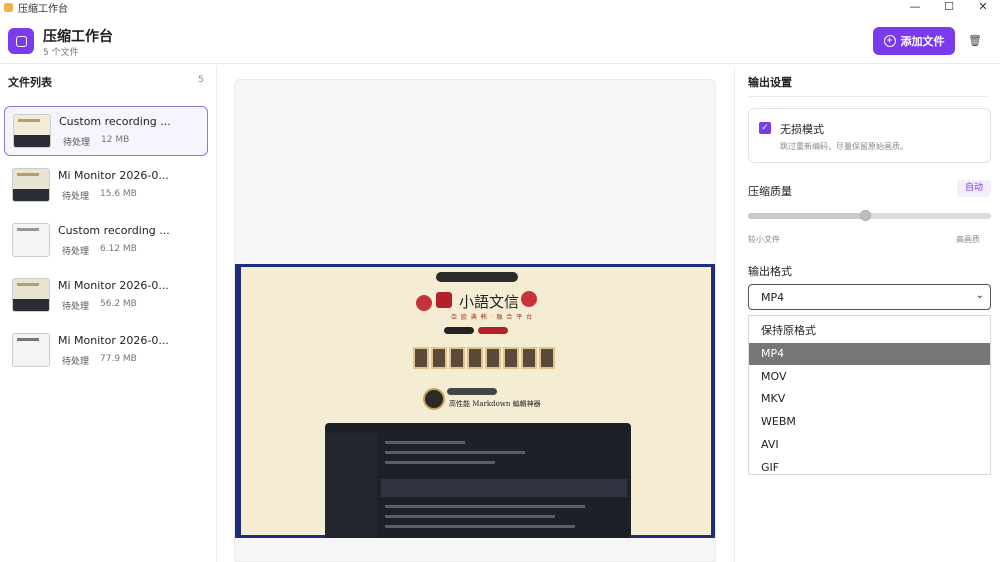 Image resolution: width=1000 pixels, height=562 pixels. What do you see at coordinates (118, 304) in the screenshot?
I see `file-size: 56.2 MB` at bounding box center [118, 304].